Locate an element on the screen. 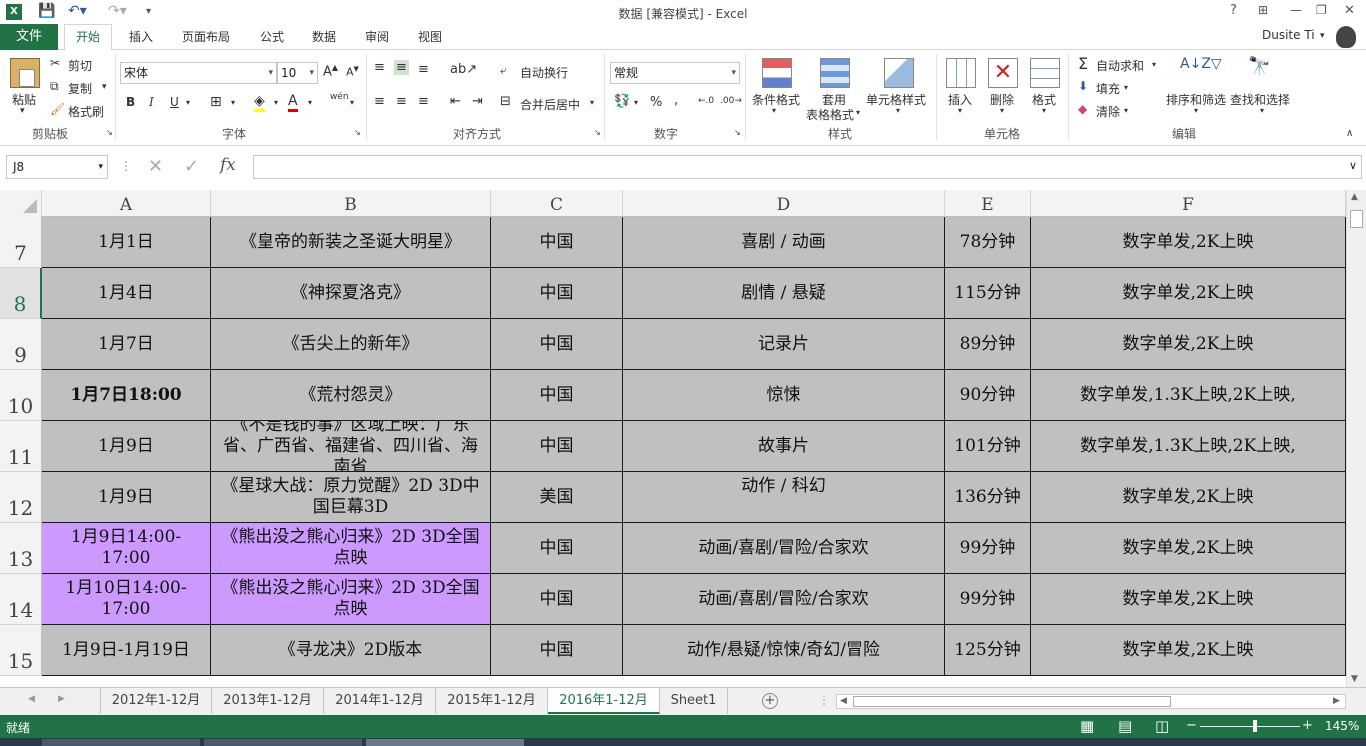 The height and width of the screenshot is (746, 1366). fill-button: 填充 is located at coordinates (1108, 88).